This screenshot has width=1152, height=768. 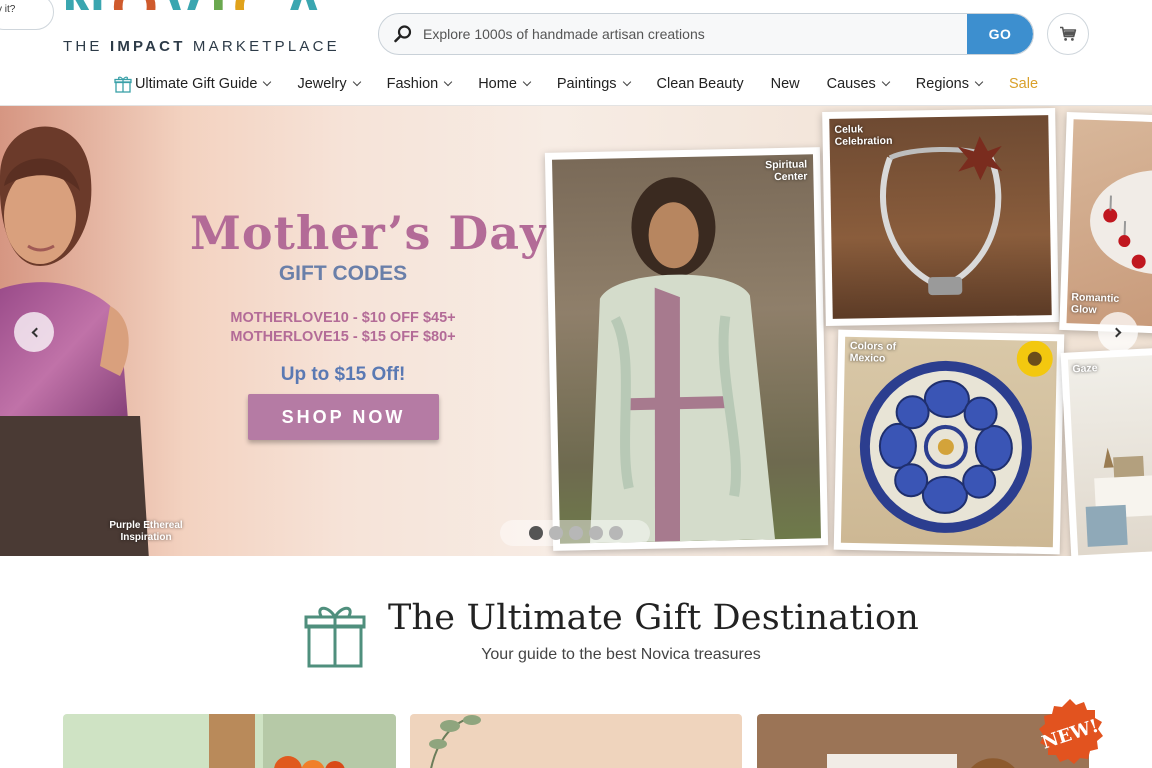 What do you see at coordinates (196, 84) in the screenshot?
I see `nav-label: Ultimate Gift Guide` at bounding box center [196, 84].